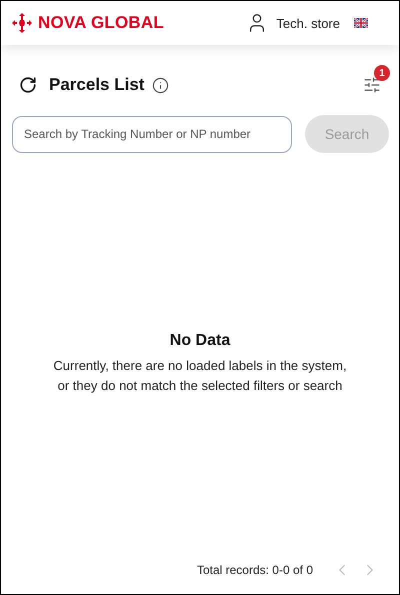 This screenshot has height=595, width=400. Describe the element at coordinates (28, 85) in the screenshot. I see `refresh-icon` at that location.